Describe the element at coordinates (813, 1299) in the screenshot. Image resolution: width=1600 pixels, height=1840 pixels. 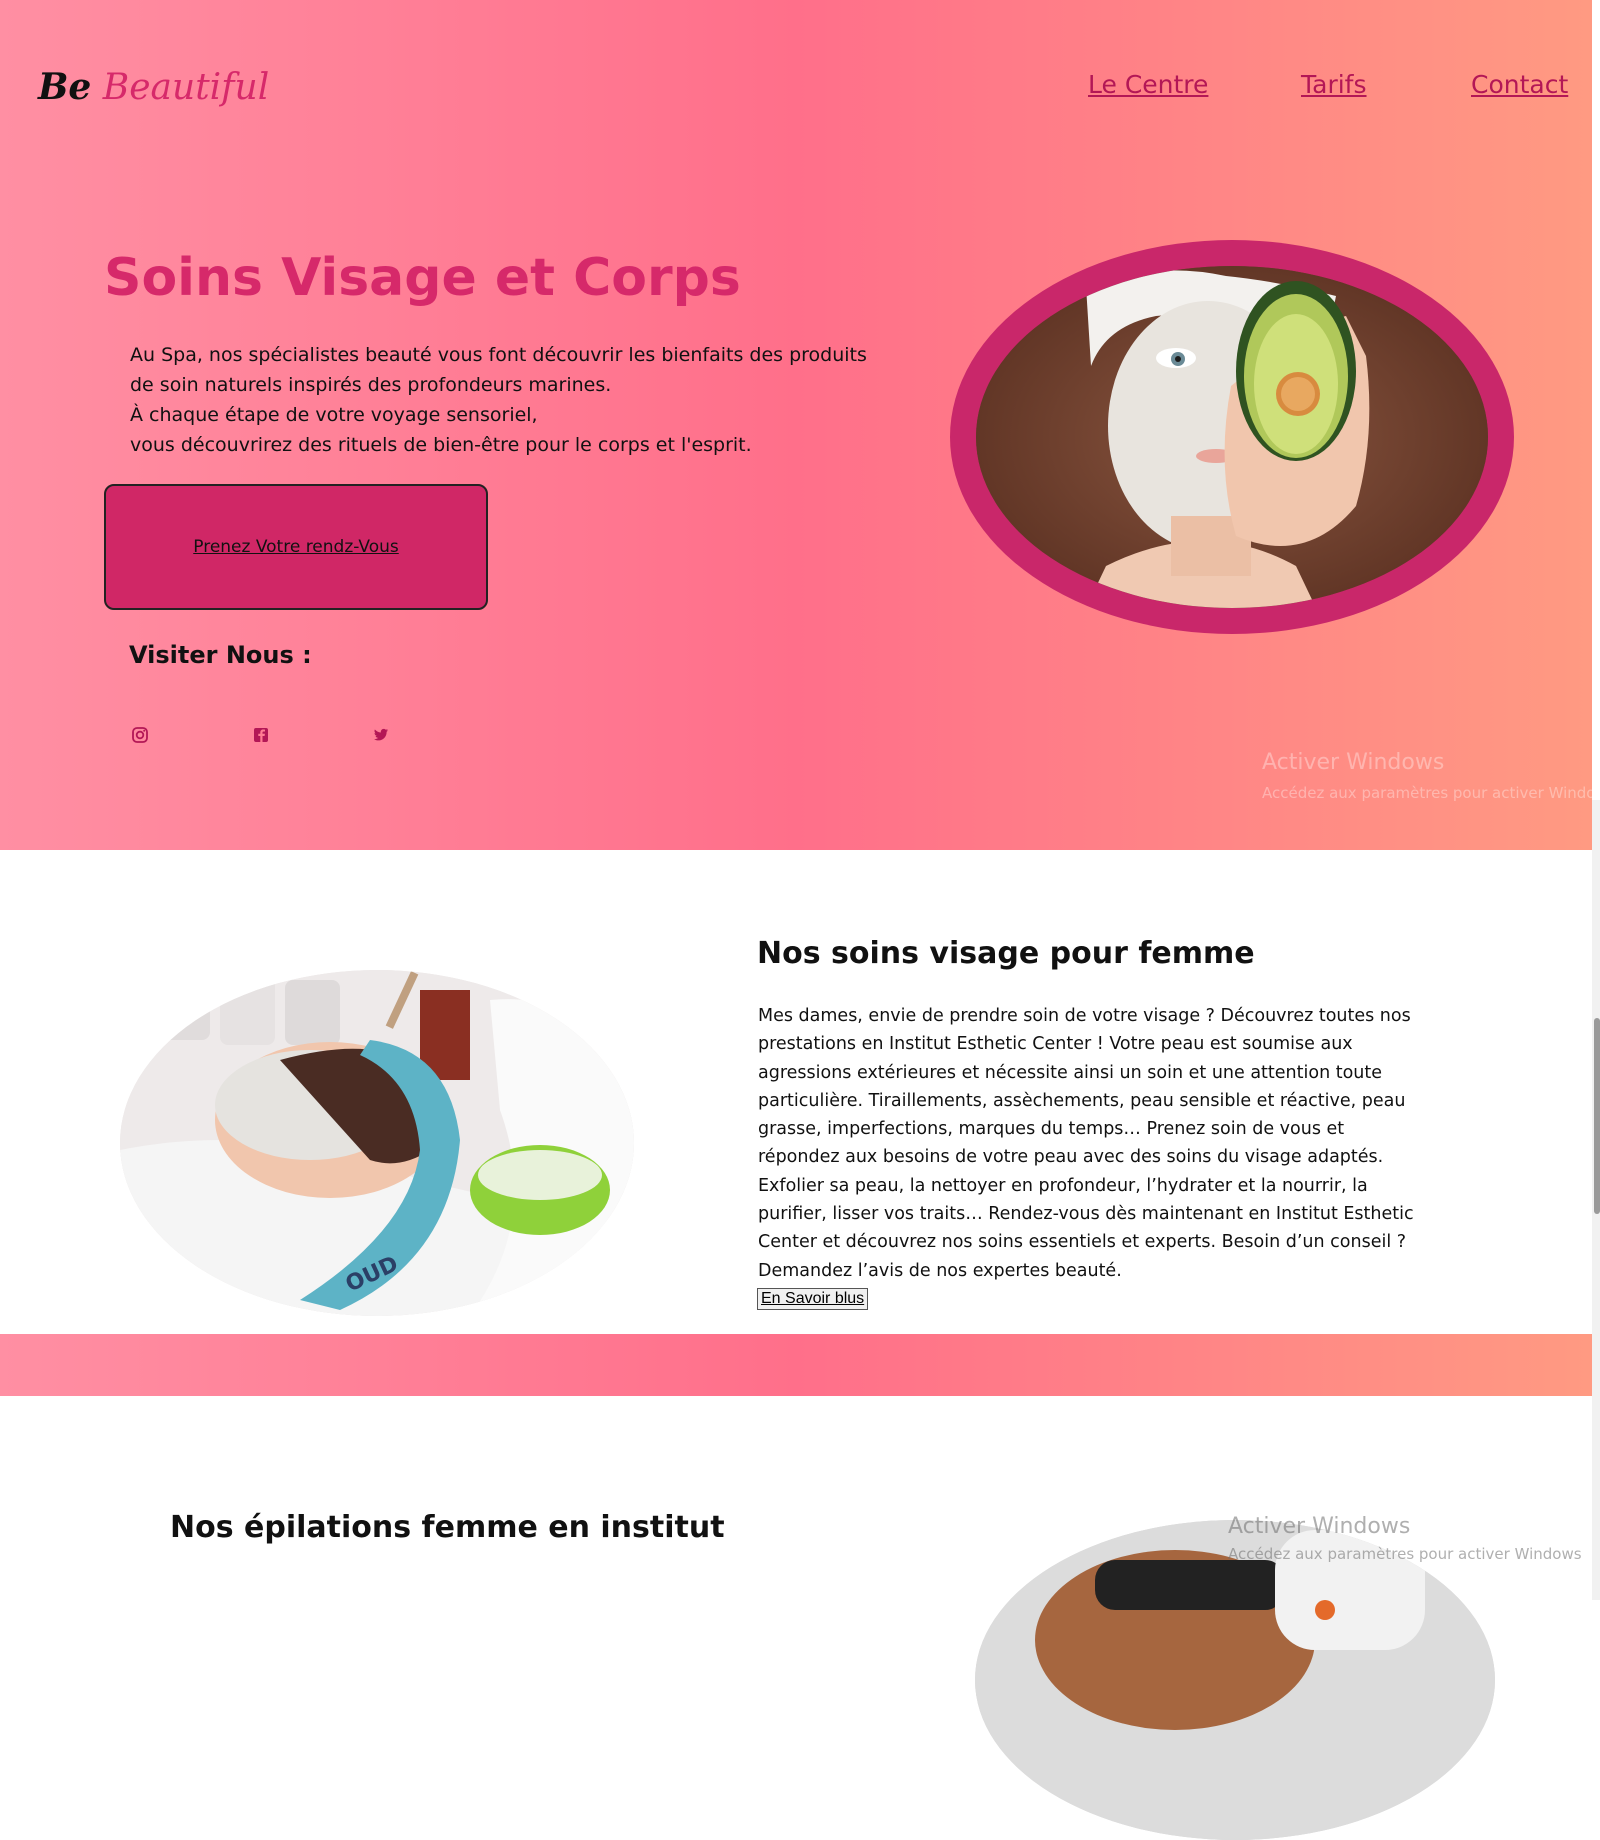
I see `learn-more-button: En Savoir blus` at that location.